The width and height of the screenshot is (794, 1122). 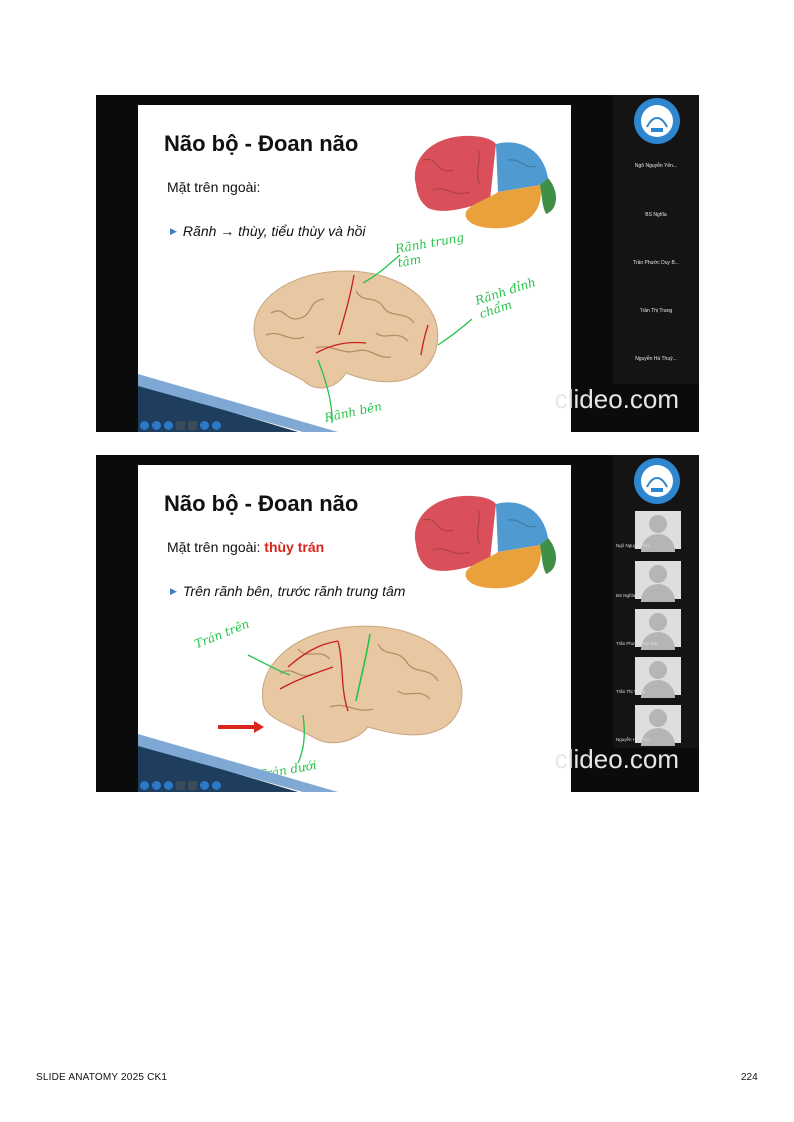 I want to click on page-number: 224, so click(x=749, y=1077).